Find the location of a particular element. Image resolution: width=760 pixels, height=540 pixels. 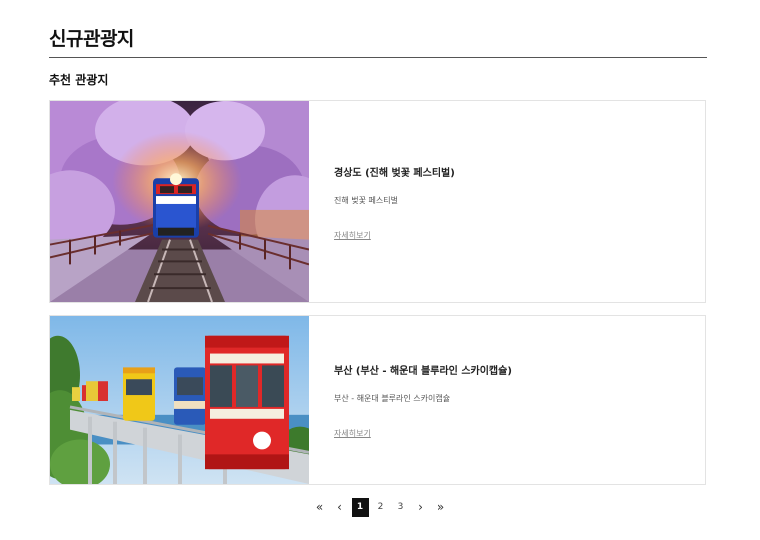

double-chevron-left-icon: « is located at coordinates (320, 507).